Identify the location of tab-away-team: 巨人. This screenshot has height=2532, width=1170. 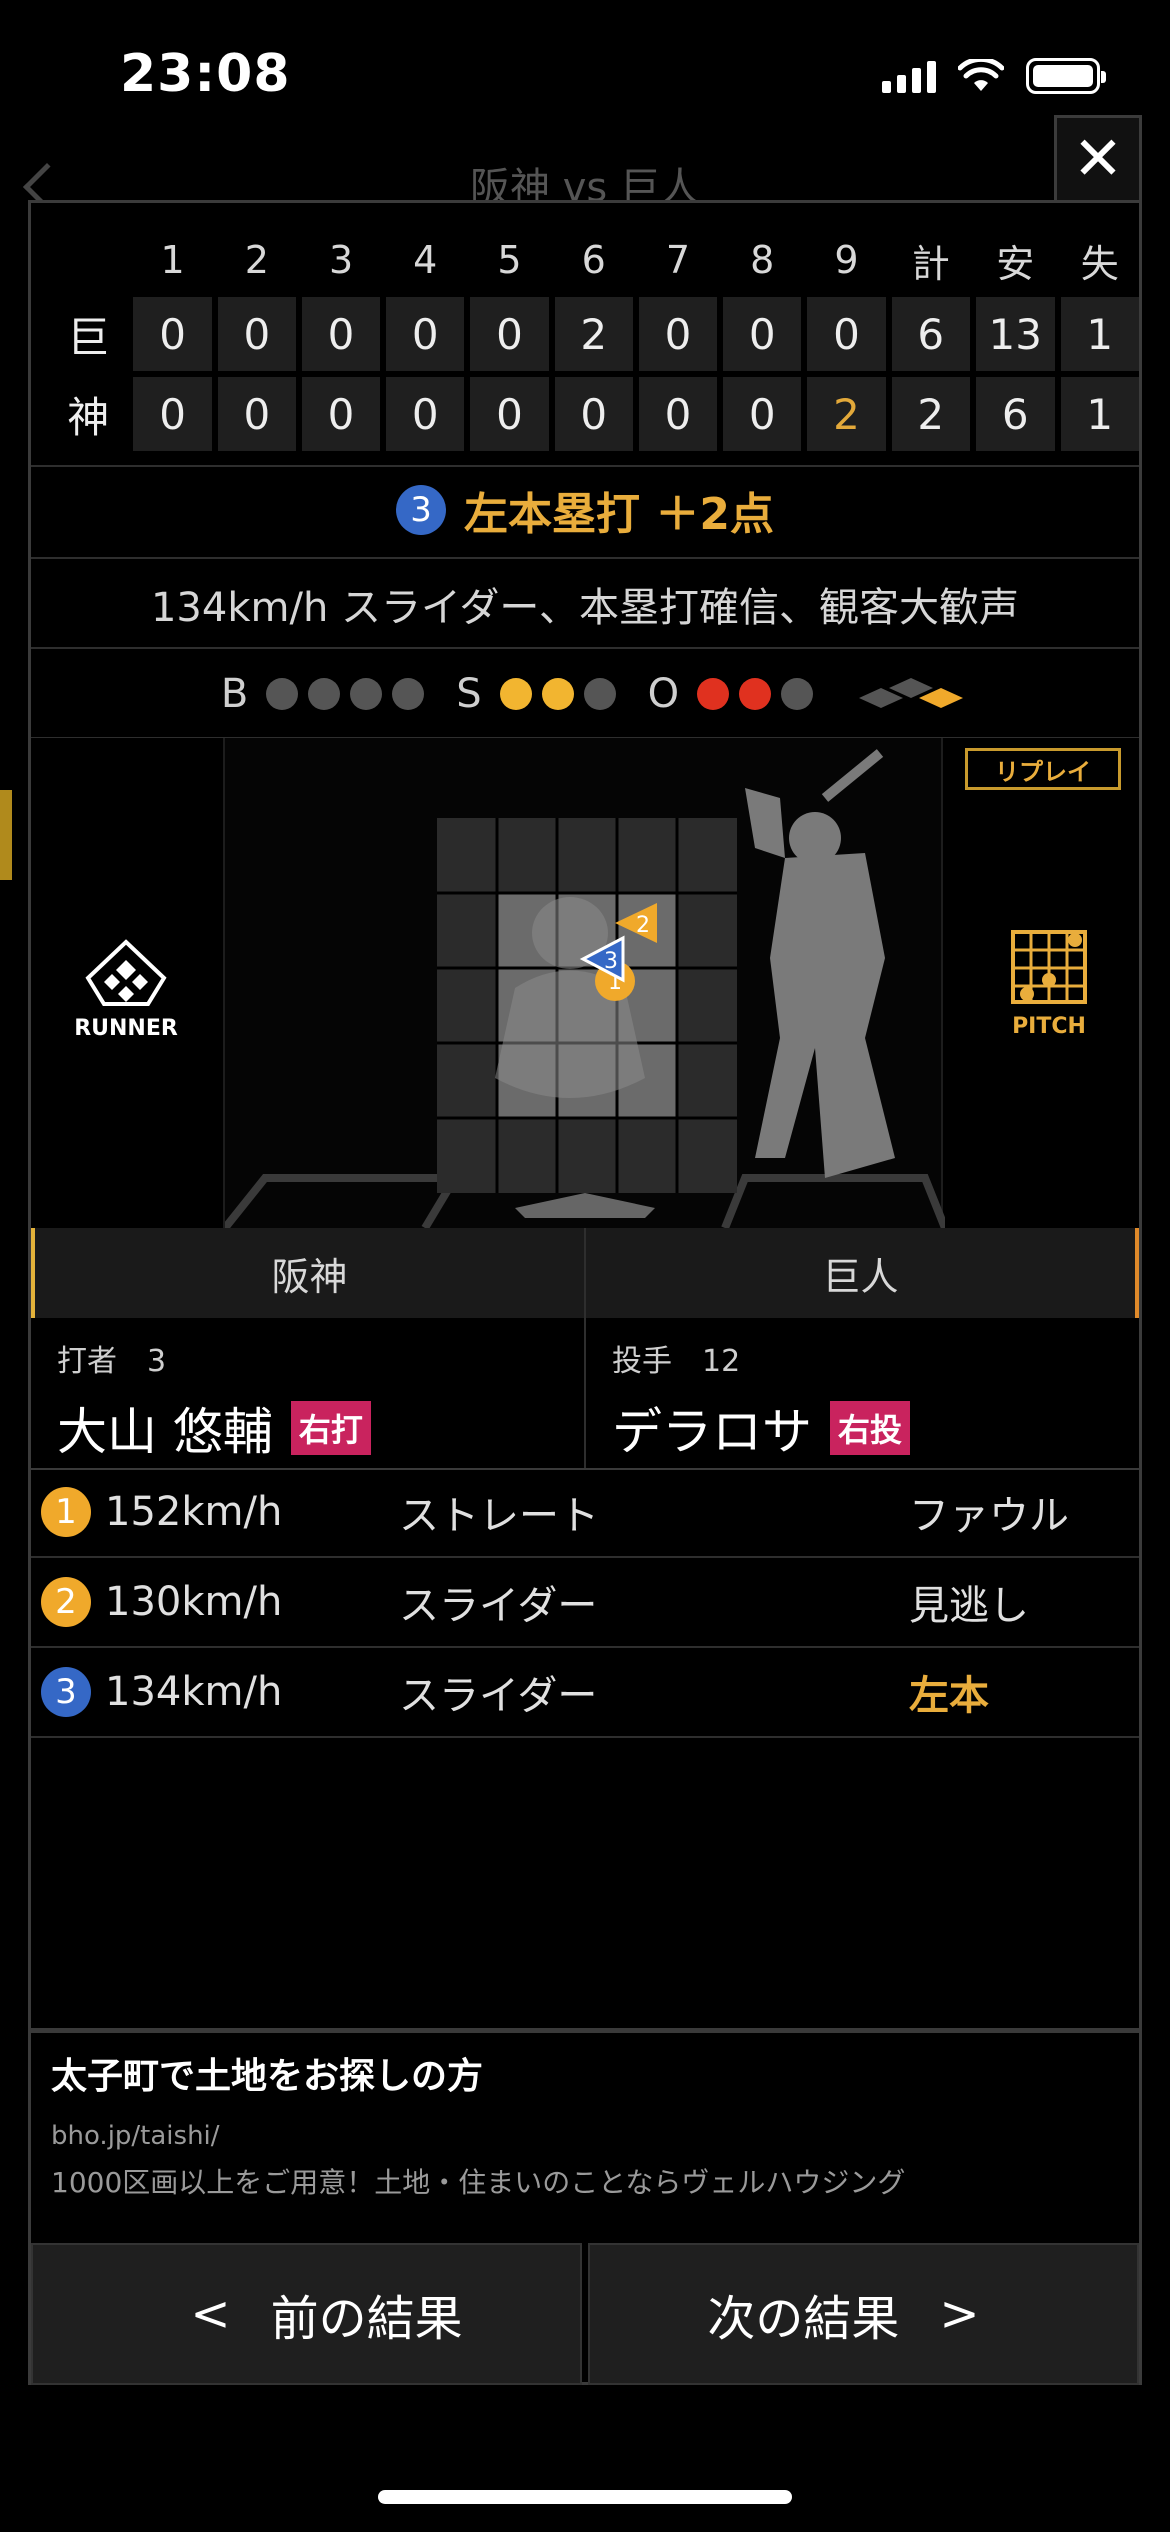
(862, 1273).